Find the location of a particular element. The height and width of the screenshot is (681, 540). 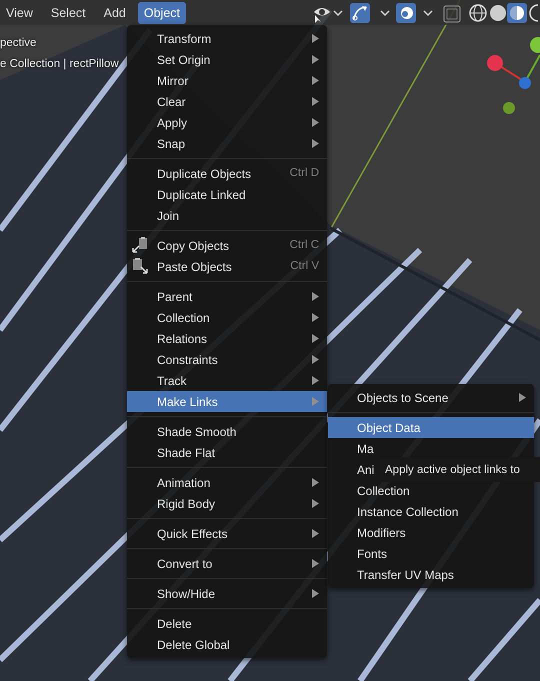

menu-item: Clear is located at coordinates (227, 101).